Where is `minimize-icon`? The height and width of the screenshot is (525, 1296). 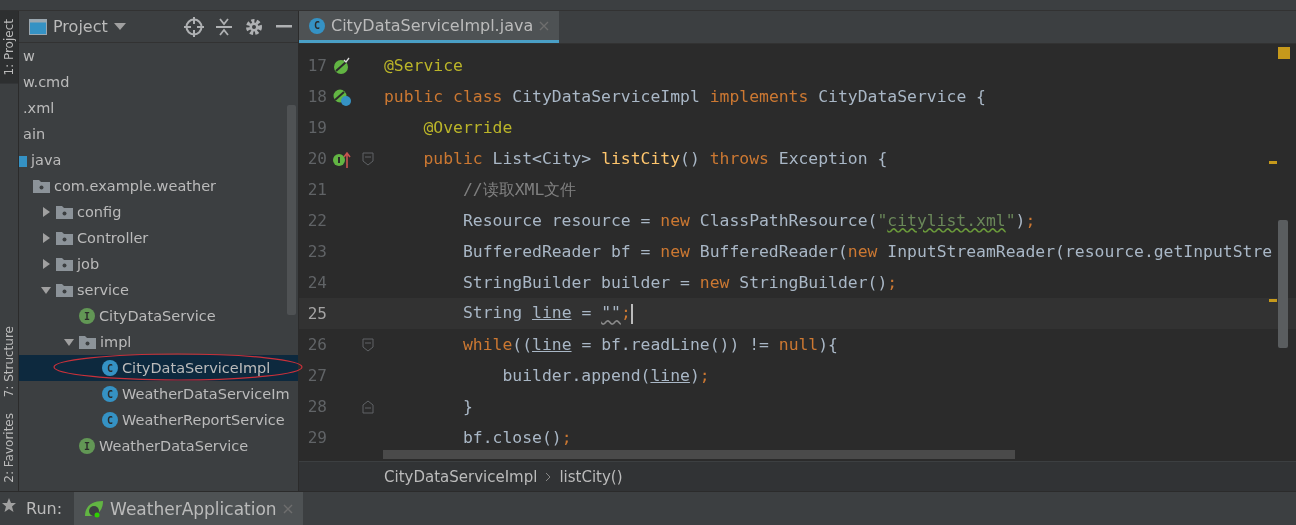 minimize-icon is located at coordinates (284, 26).